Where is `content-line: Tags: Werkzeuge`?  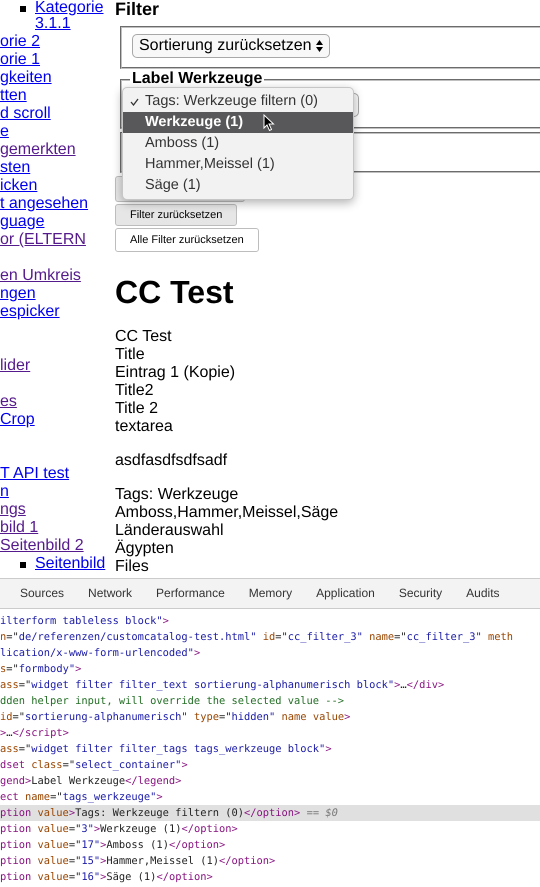 content-line: Tags: Werkzeuge is located at coordinates (177, 495).